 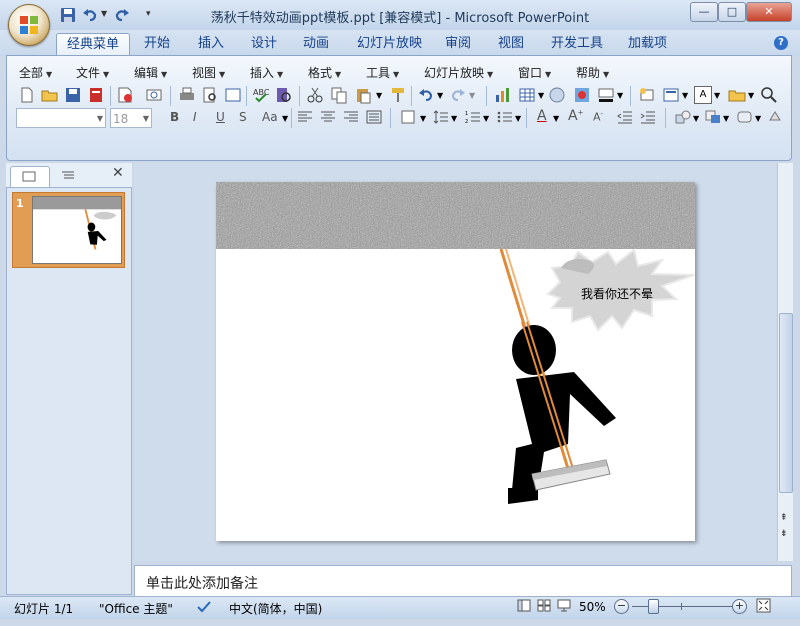 I want to click on grow-font-icon: A+, so click(x=575, y=116).